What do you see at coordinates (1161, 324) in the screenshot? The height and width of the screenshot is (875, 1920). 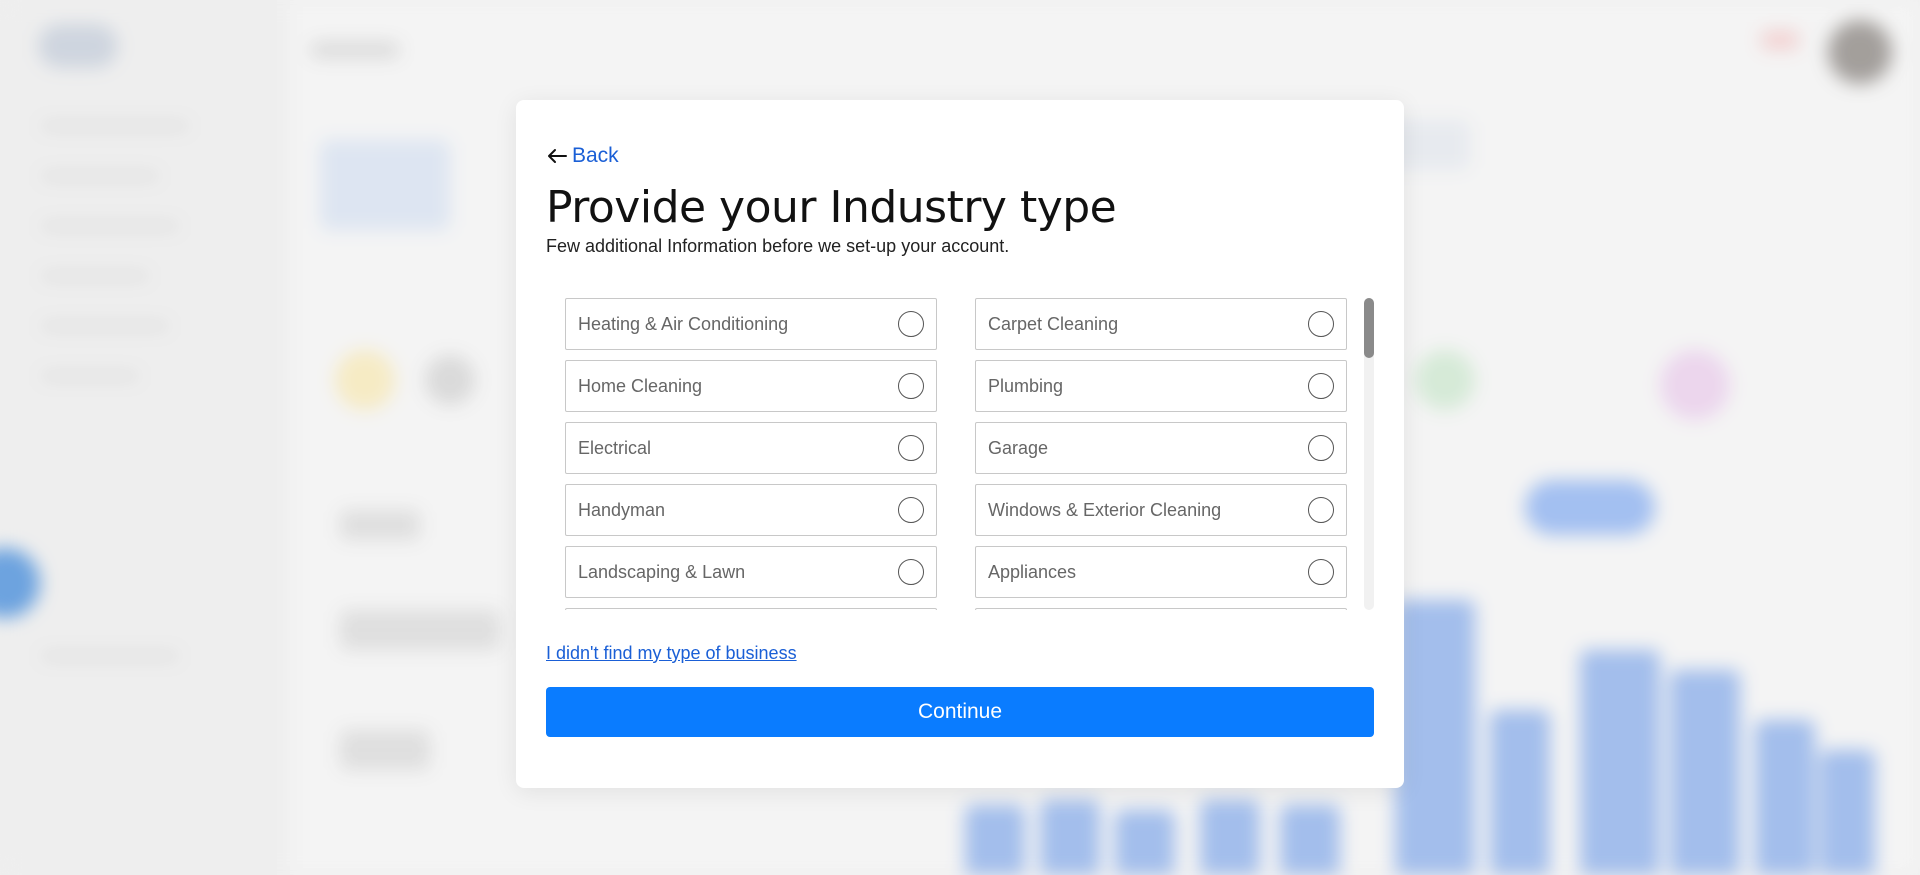 I see `industry-option-carpet-cleaning: Carpet Cleaning` at bounding box center [1161, 324].